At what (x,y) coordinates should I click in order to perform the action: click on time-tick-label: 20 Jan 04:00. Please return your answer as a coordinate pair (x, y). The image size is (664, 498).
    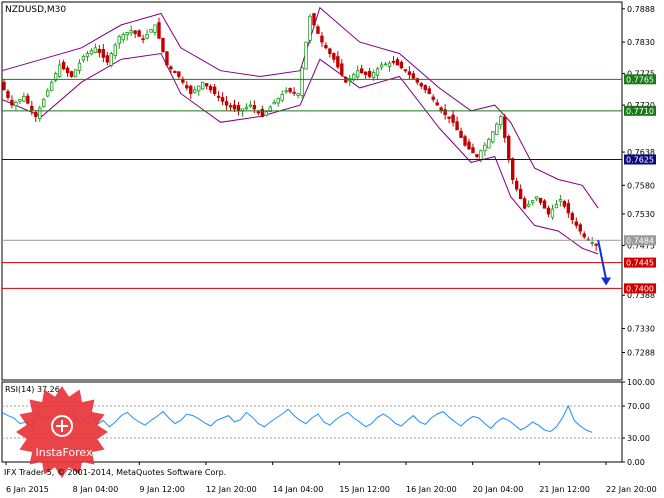
    Looking at the image, I should click on (498, 489).